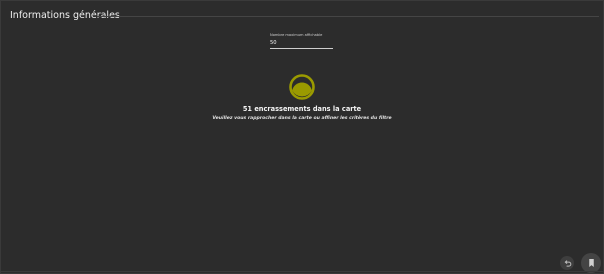 This screenshot has width=604, height=274. I want to click on bookmark-icon, so click(591, 263).